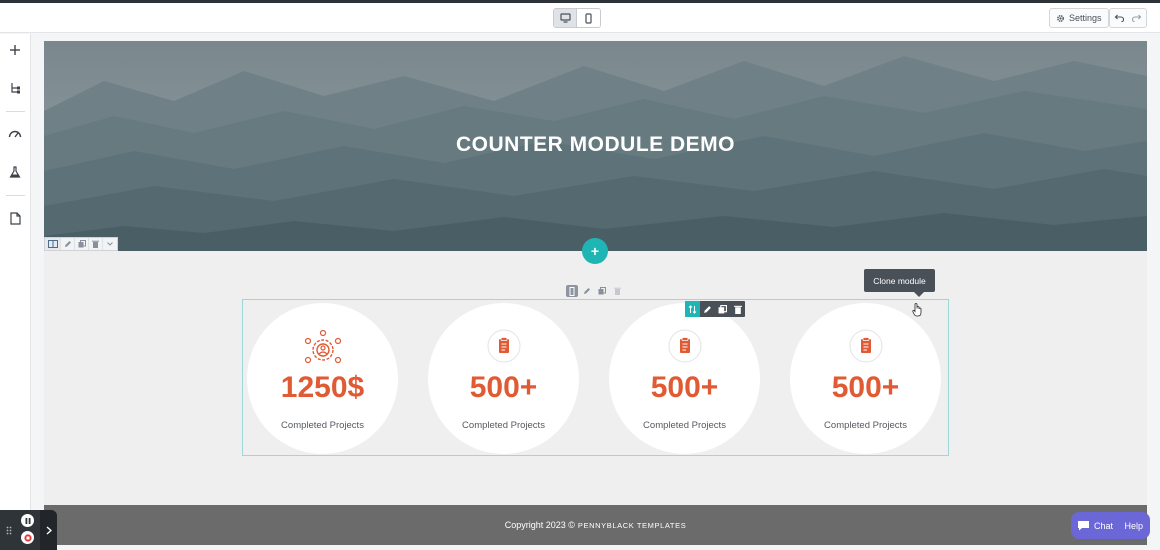 The width and height of the screenshot is (1160, 550). I want to click on plus-icon, so click(15, 50).